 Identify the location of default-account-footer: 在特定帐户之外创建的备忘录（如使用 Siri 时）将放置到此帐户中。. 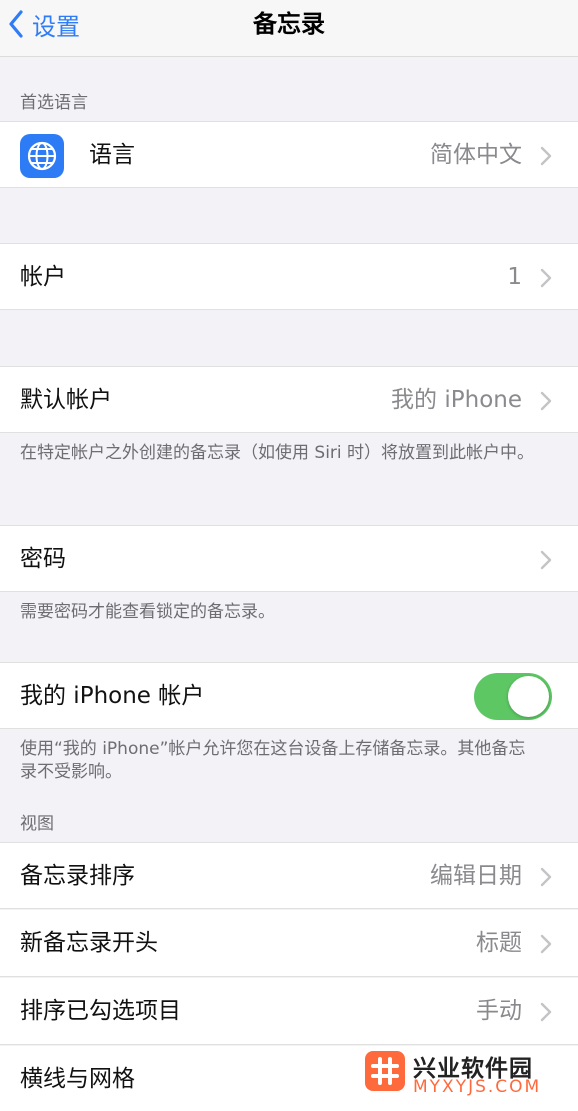
(277, 453).